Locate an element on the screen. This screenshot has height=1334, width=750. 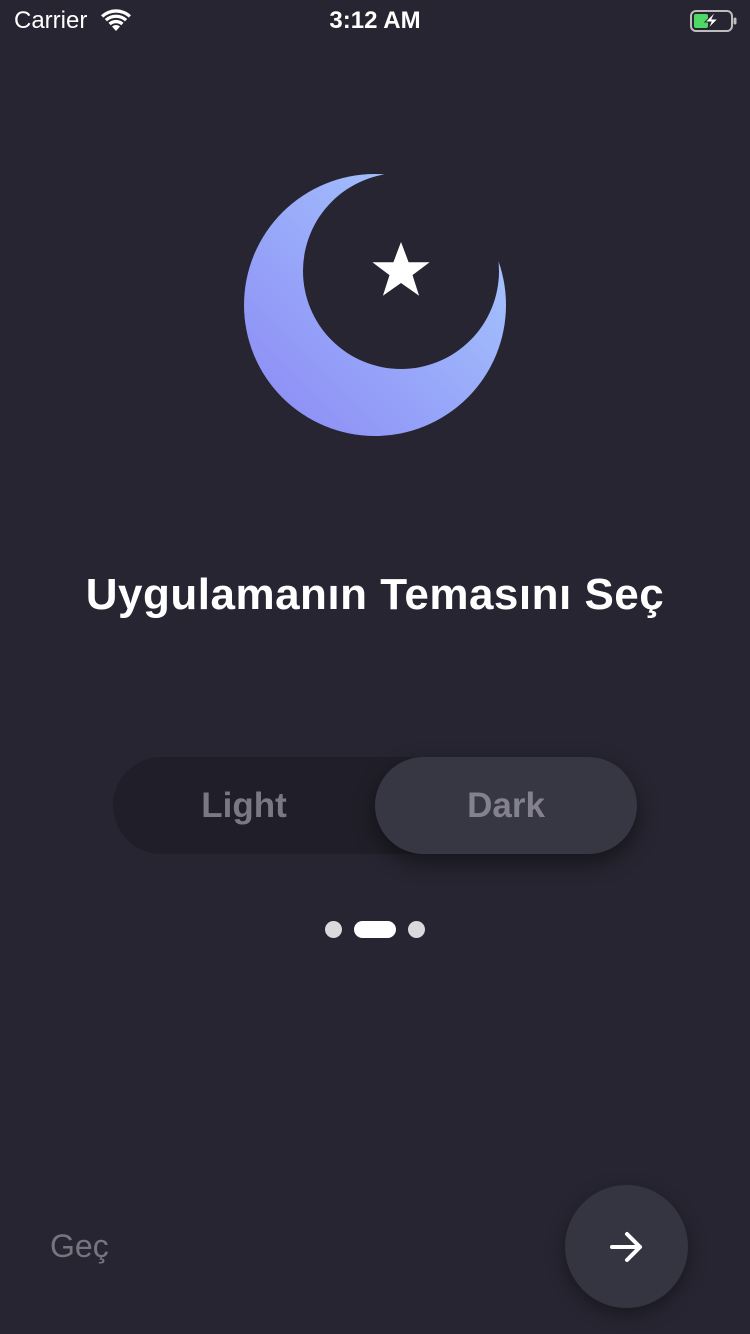
theme-option-dark: Dark is located at coordinates (506, 805).